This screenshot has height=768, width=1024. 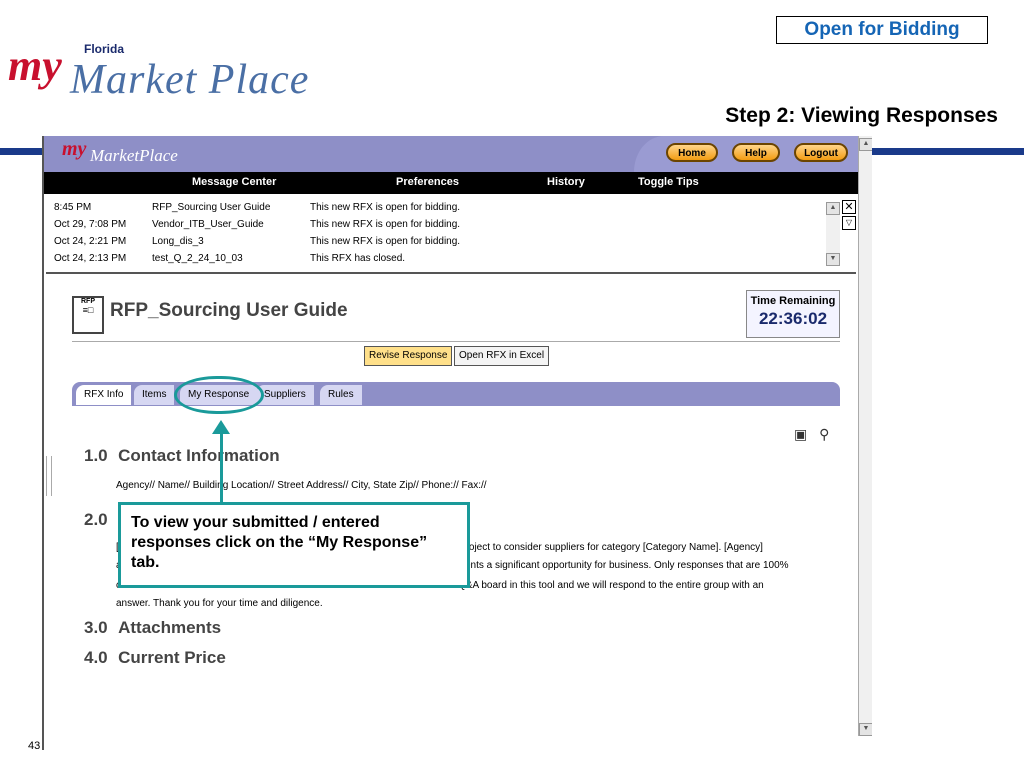 What do you see at coordinates (73, 207) in the screenshot?
I see `message-time: 8:45 PM` at bounding box center [73, 207].